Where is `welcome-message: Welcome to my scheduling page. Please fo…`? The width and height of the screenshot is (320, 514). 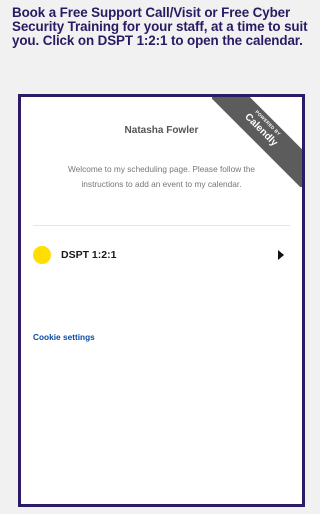
welcome-message: Welcome to my scheduling page. Please fo… is located at coordinates (161, 176).